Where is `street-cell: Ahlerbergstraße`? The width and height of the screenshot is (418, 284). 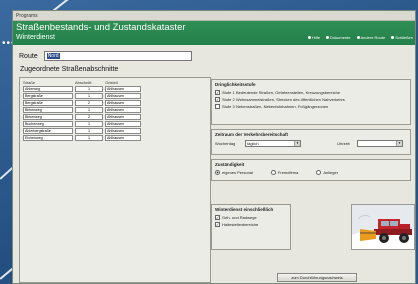
street-cell: Ahlerbergstraße is located at coordinates (48, 131).